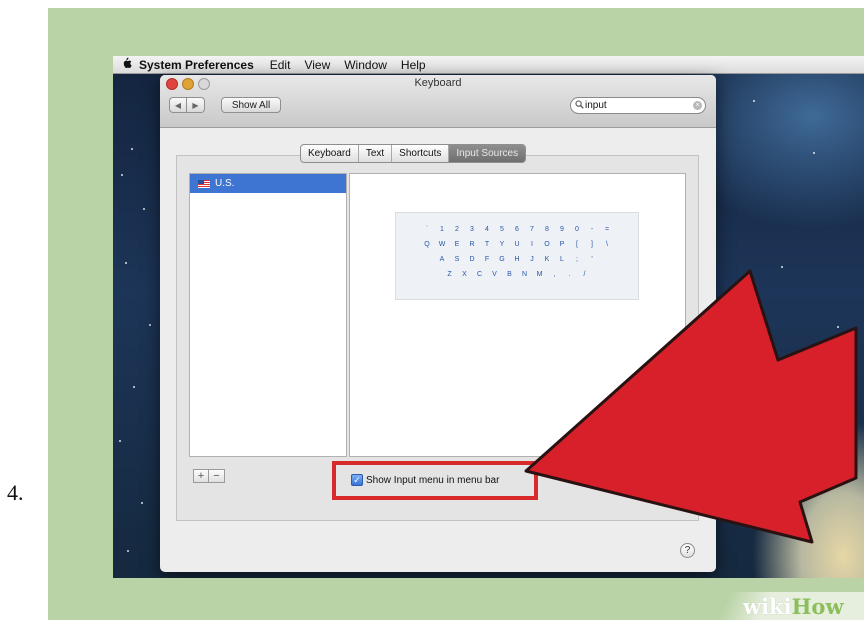 This screenshot has height=620, width=864. What do you see at coordinates (767, 606) in the screenshot?
I see `wikihow-logo-wiki: wiki` at bounding box center [767, 606].